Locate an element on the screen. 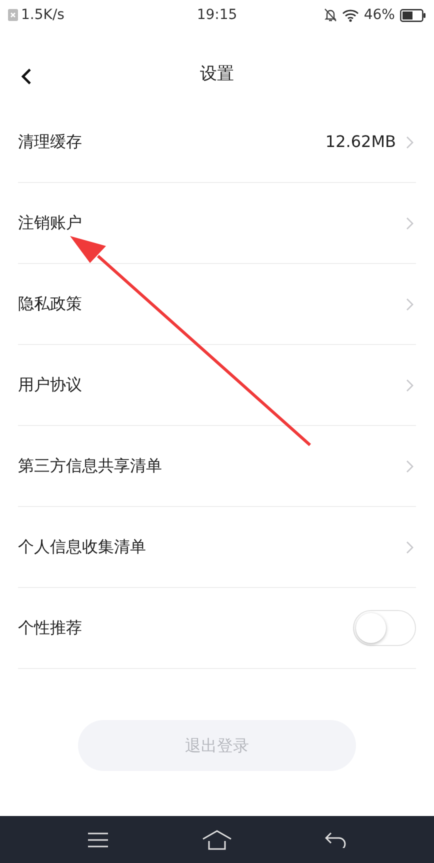 The image size is (434, 863). row-label: 个性推荐 is located at coordinates (50, 628).